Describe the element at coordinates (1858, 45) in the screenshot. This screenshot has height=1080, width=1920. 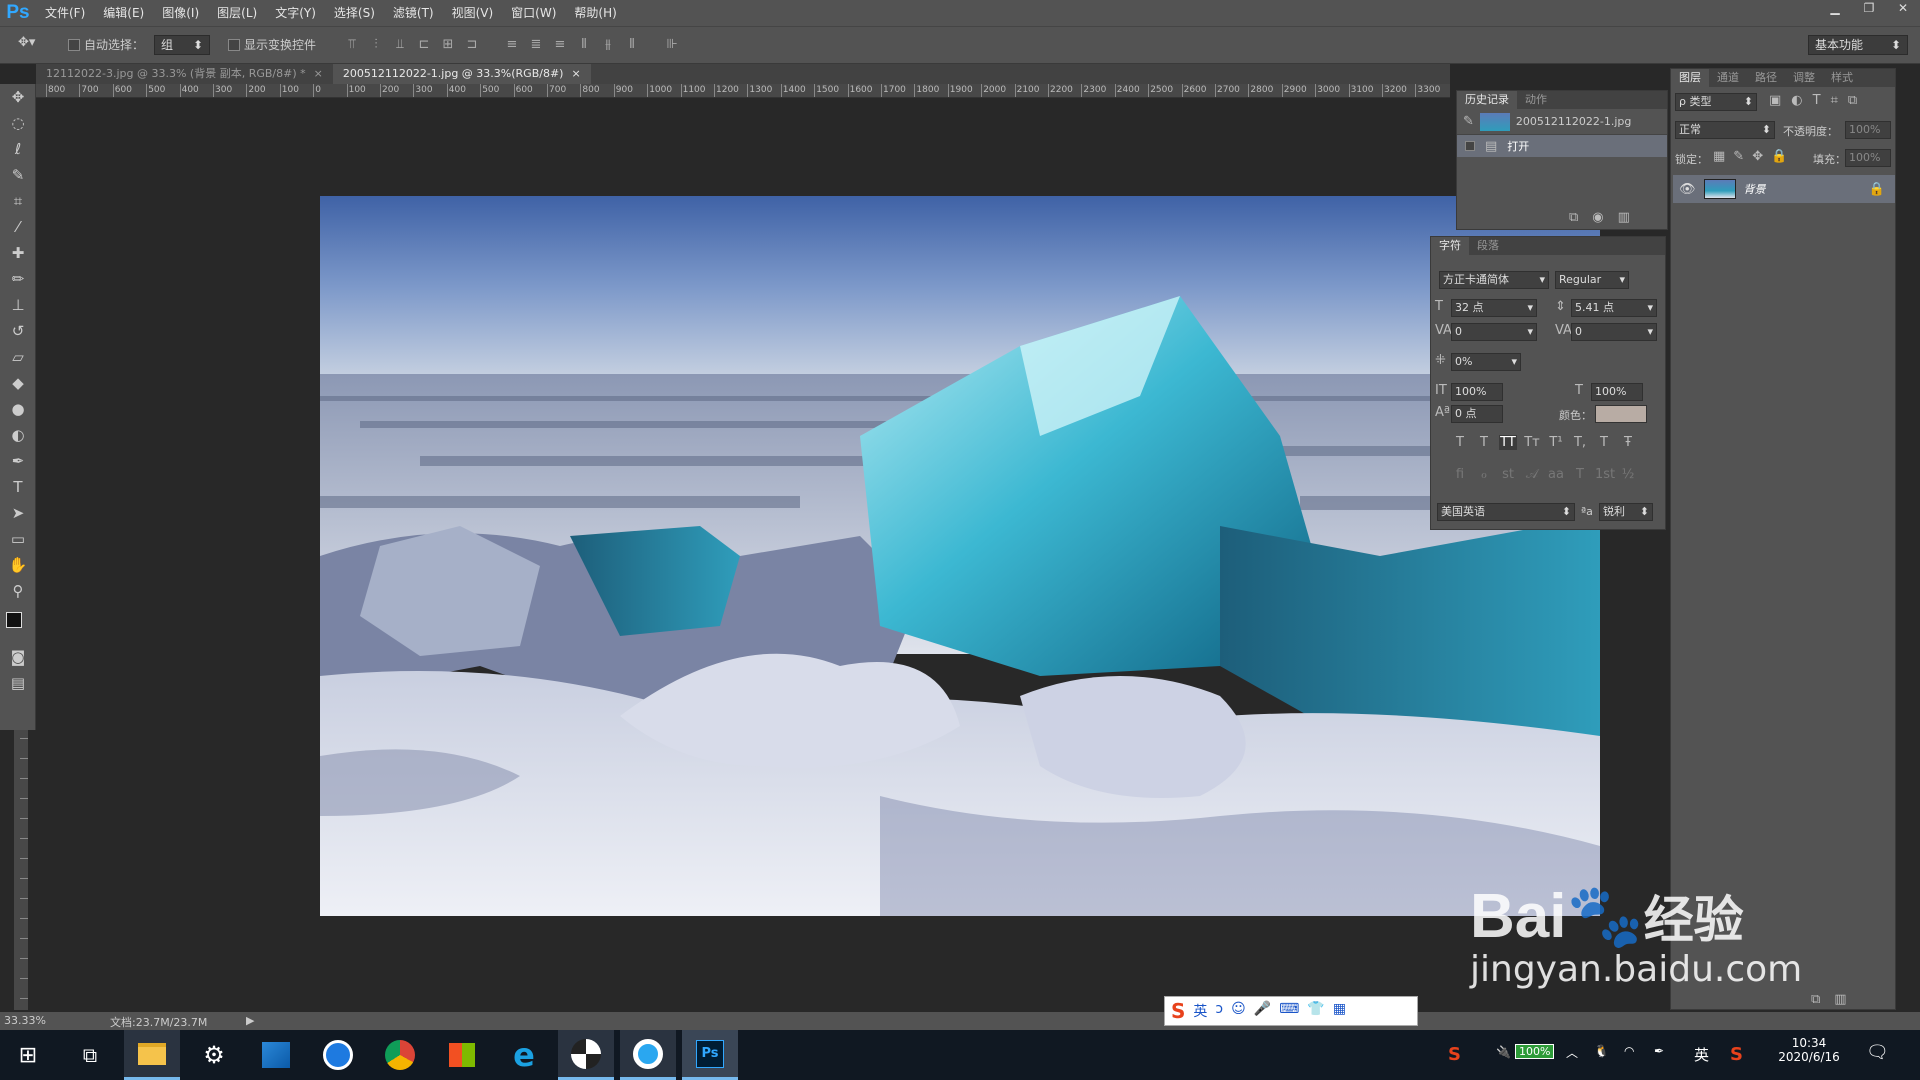
I see `workspace-dropdown: 基本功能 ⬍` at that location.